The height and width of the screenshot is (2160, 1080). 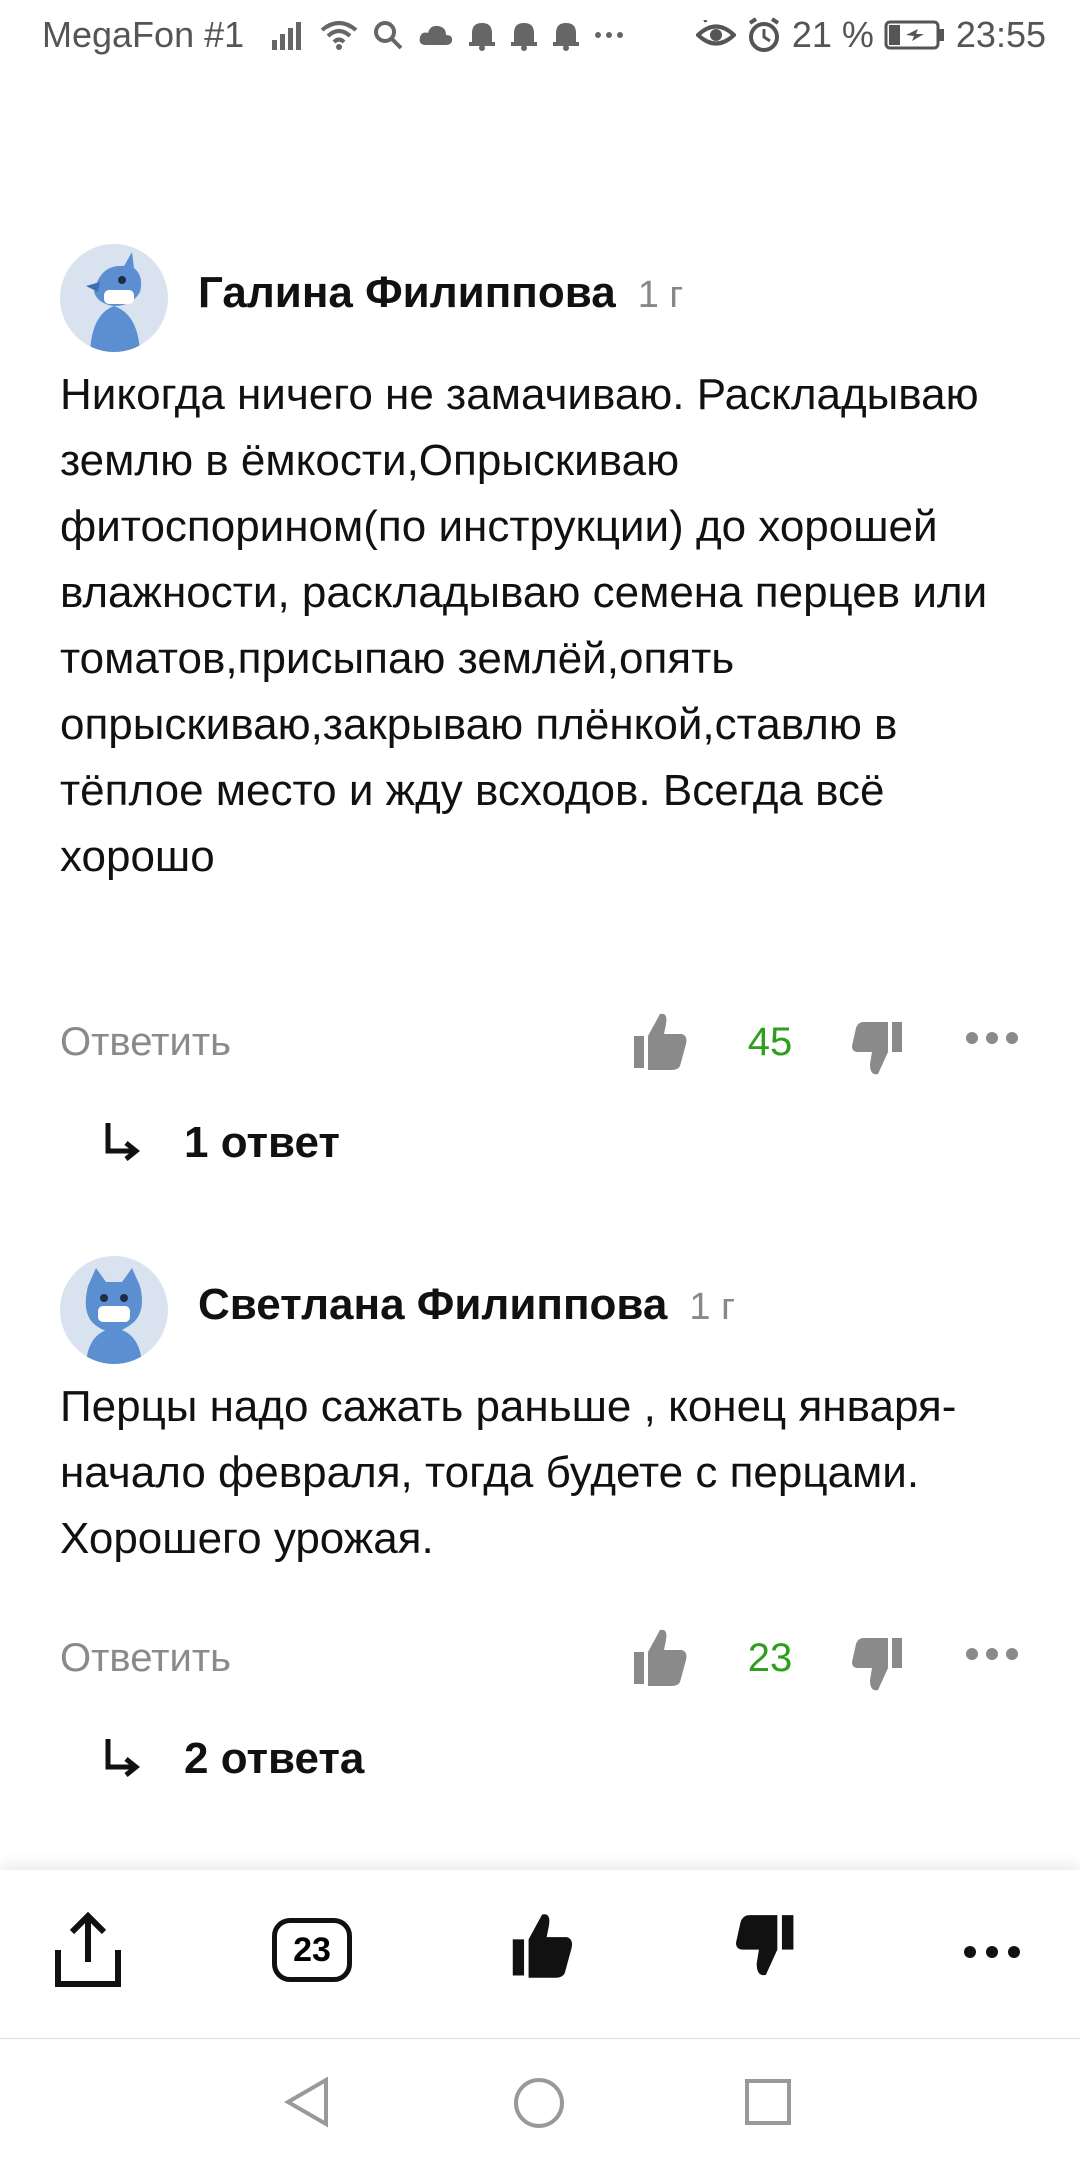 I want to click on cat-avatar-icon, so click(x=113, y=1316).